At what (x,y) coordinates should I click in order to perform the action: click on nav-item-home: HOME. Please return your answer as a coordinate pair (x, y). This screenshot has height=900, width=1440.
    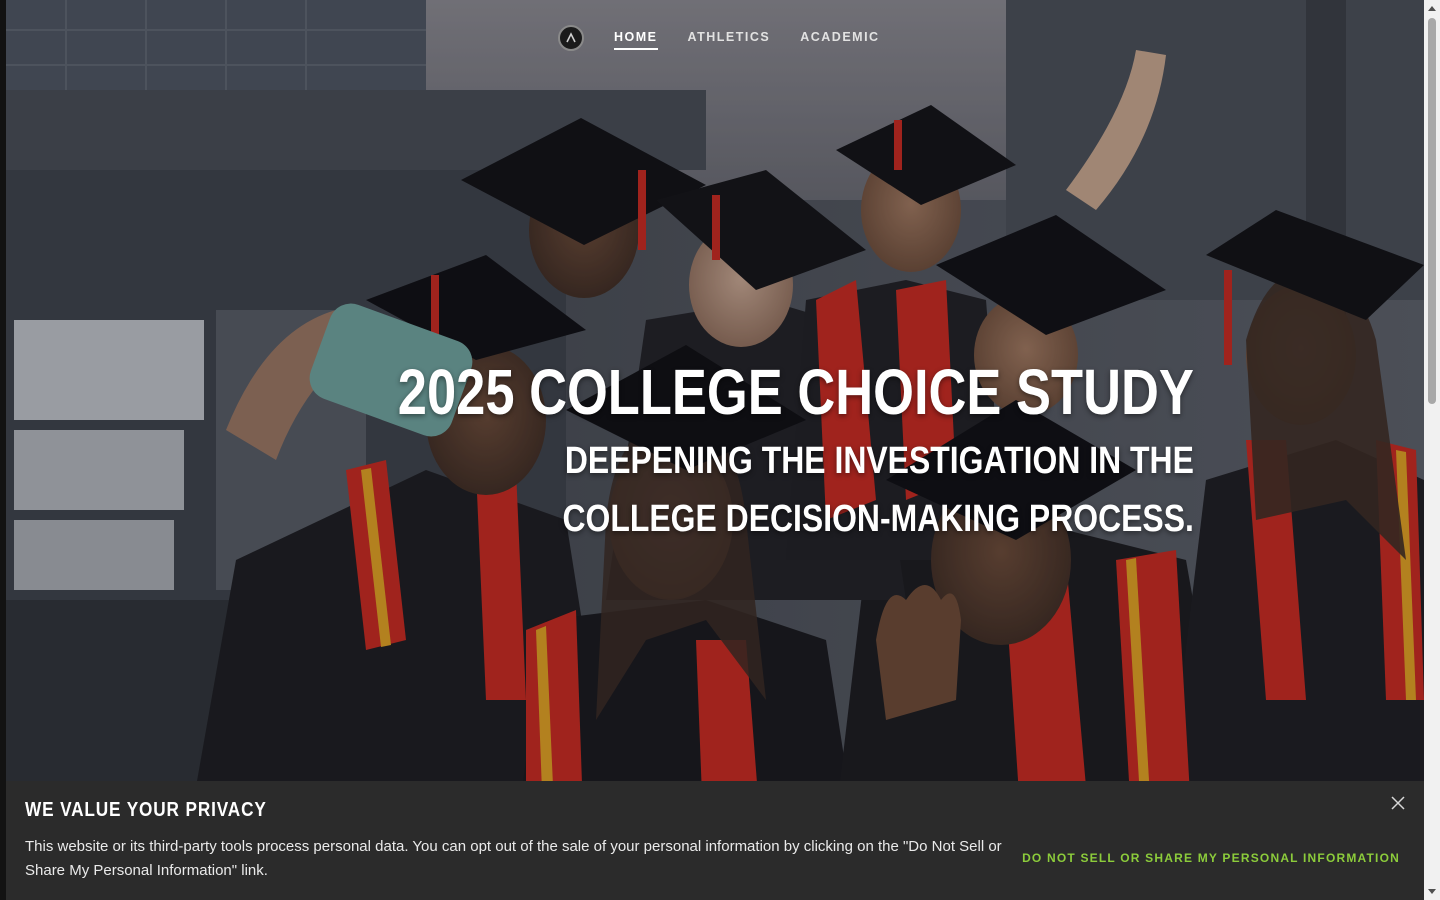
    Looking at the image, I should click on (636, 38).